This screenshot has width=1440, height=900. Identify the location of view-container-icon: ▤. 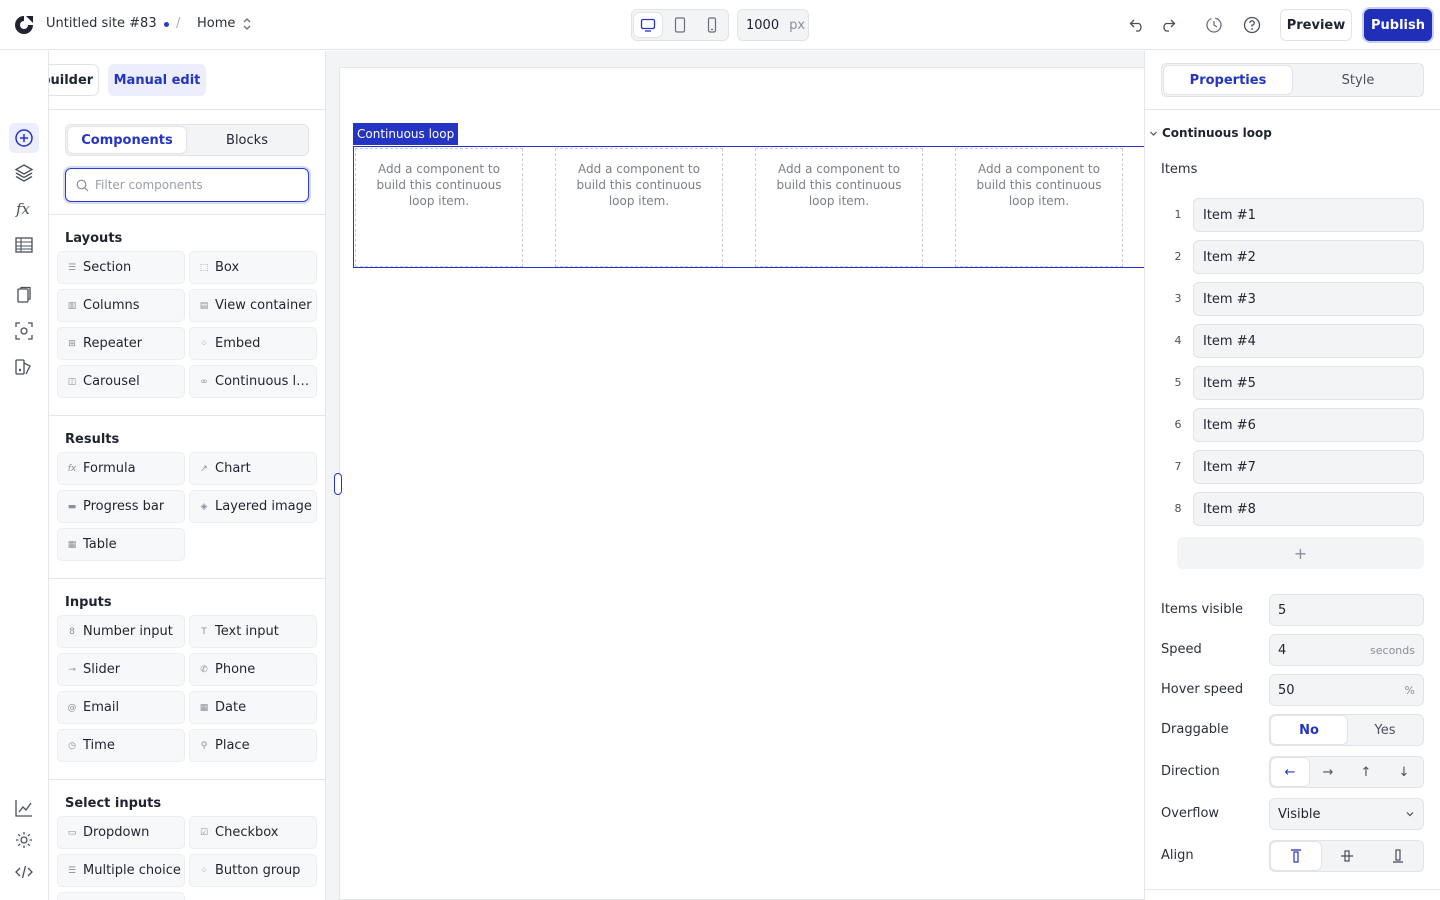
(204, 305).